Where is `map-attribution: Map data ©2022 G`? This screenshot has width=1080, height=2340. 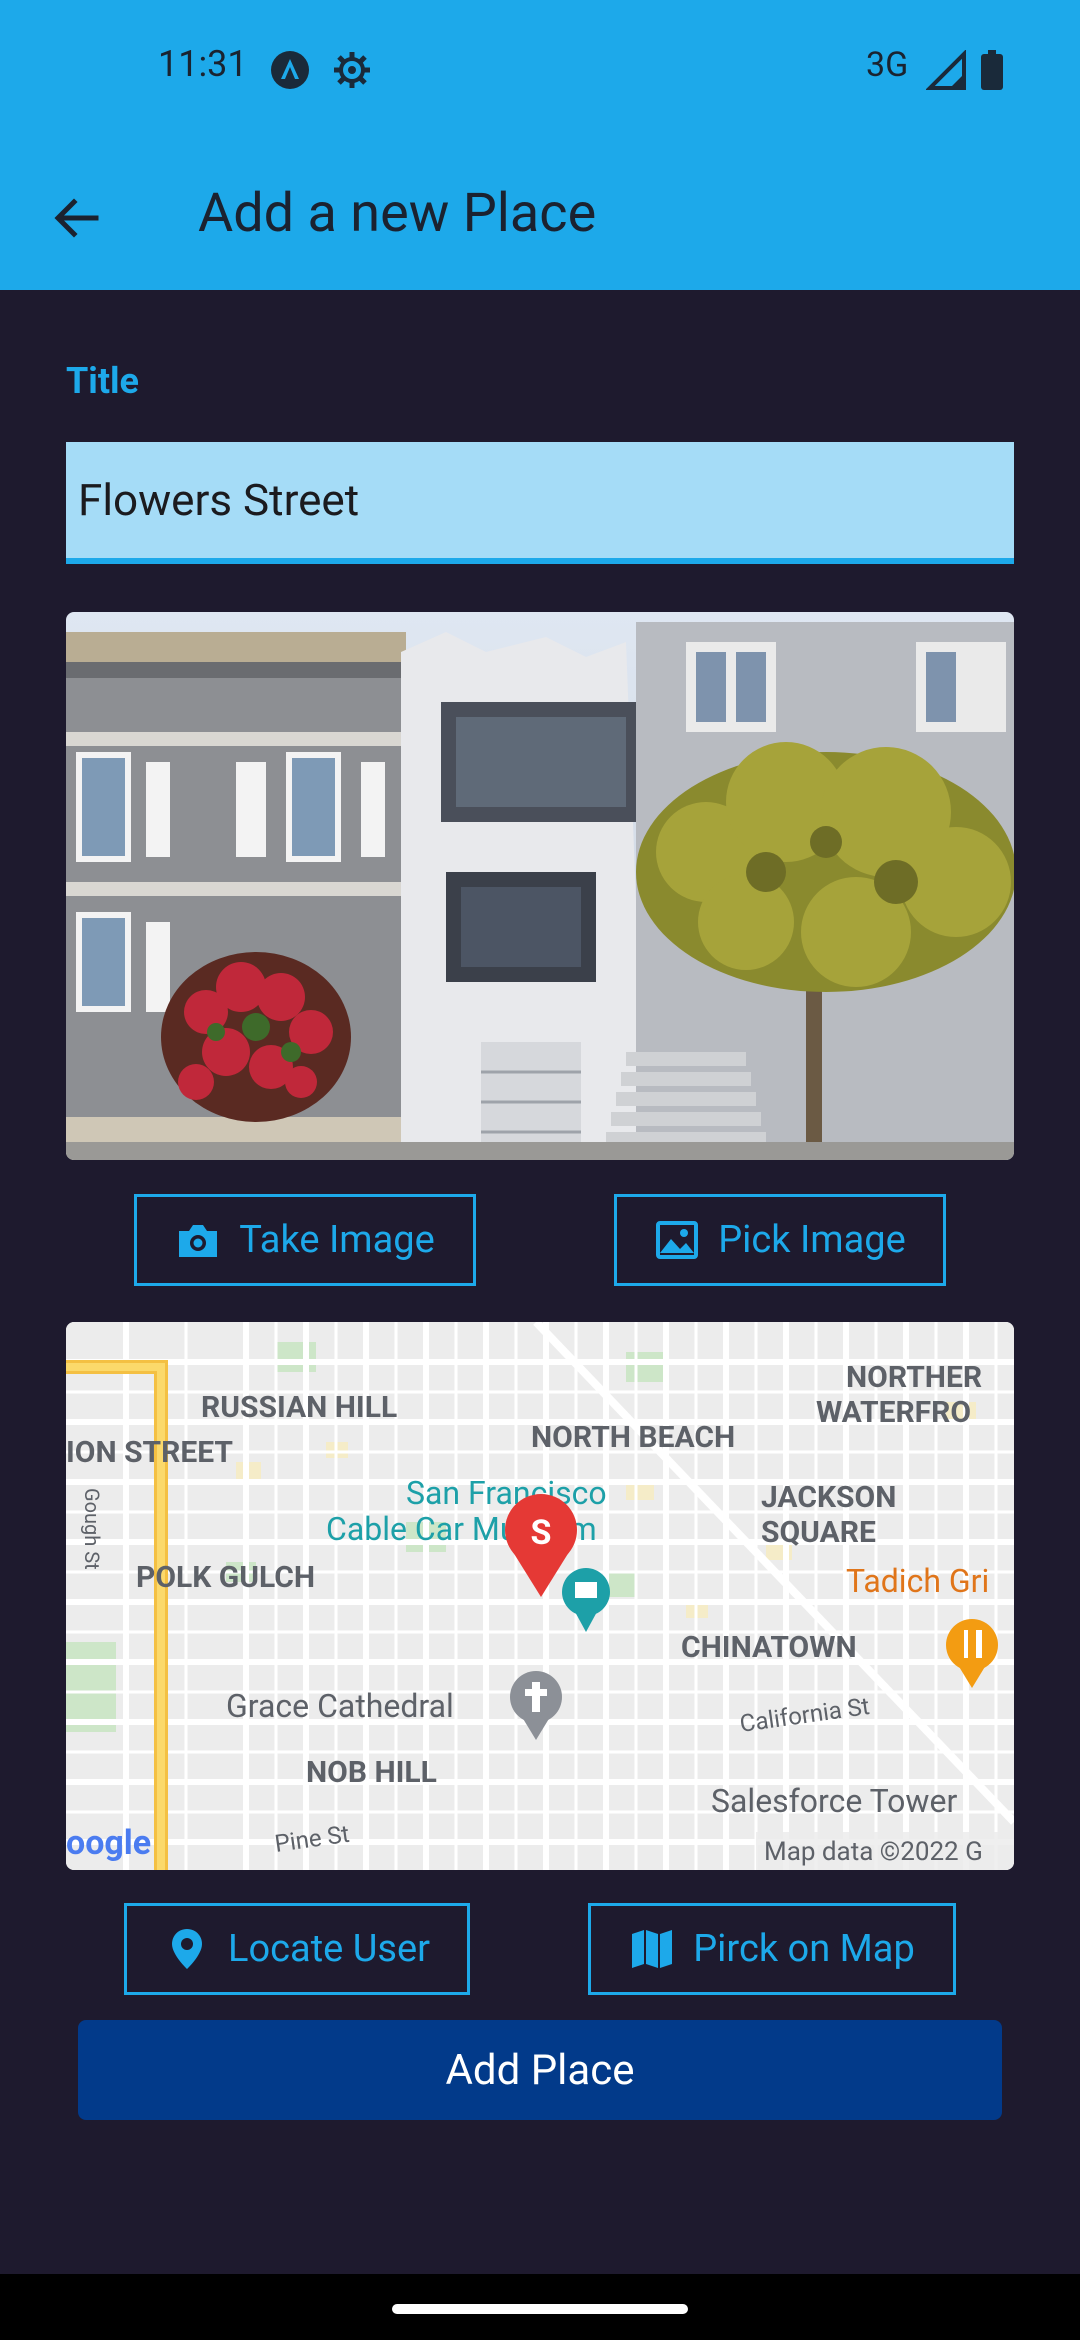
map-attribution: Map data ©2022 G is located at coordinates (873, 1852).